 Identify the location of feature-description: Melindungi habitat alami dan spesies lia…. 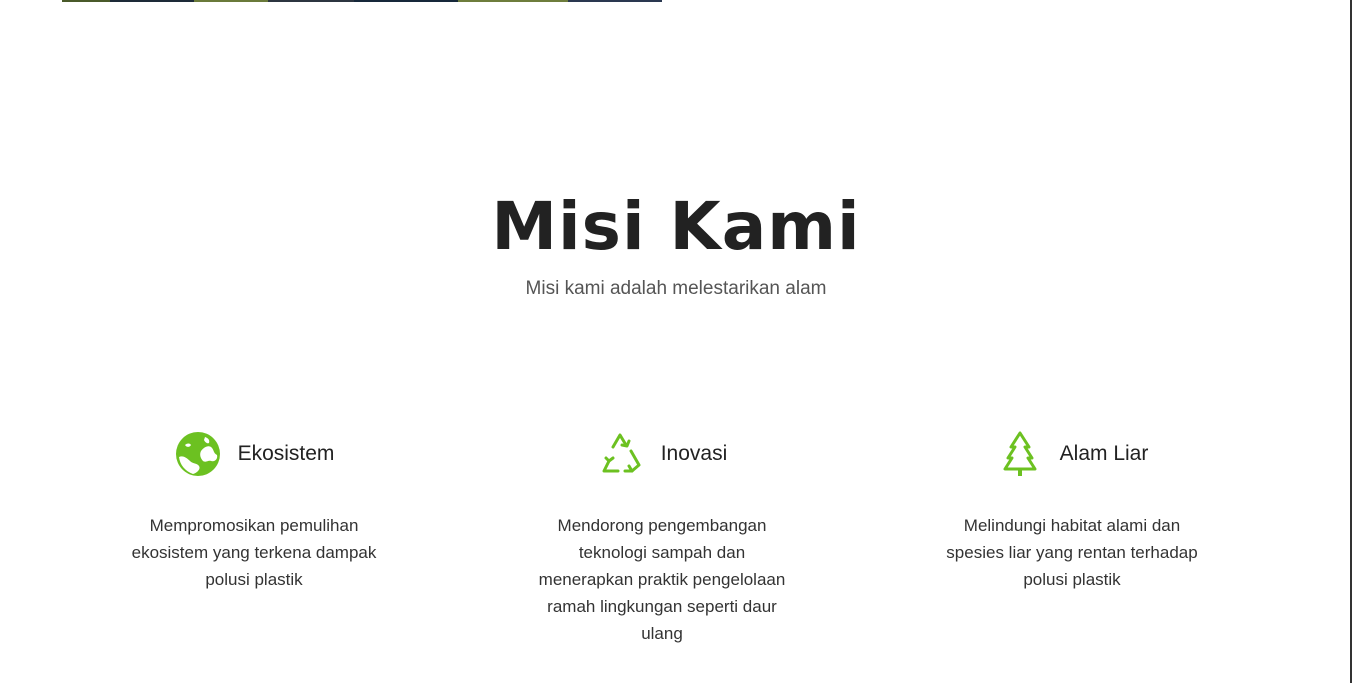
(1072, 552).